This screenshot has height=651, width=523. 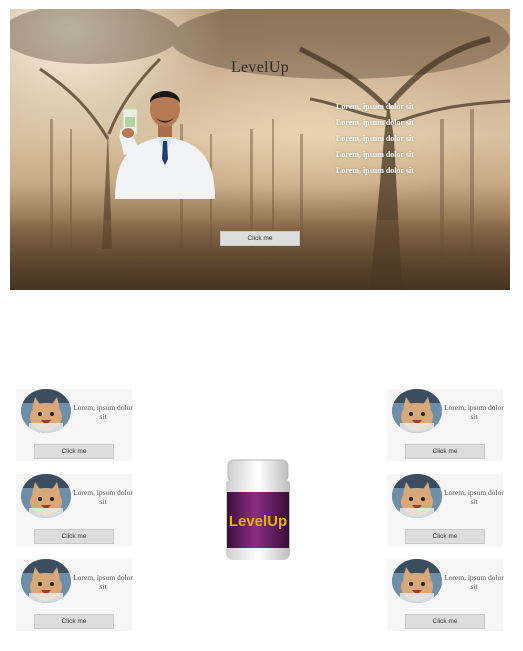 What do you see at coordinates (258, 521) in the screenshot?
I see `bottle-label: LevelUp` at bounding box center [258, 521].